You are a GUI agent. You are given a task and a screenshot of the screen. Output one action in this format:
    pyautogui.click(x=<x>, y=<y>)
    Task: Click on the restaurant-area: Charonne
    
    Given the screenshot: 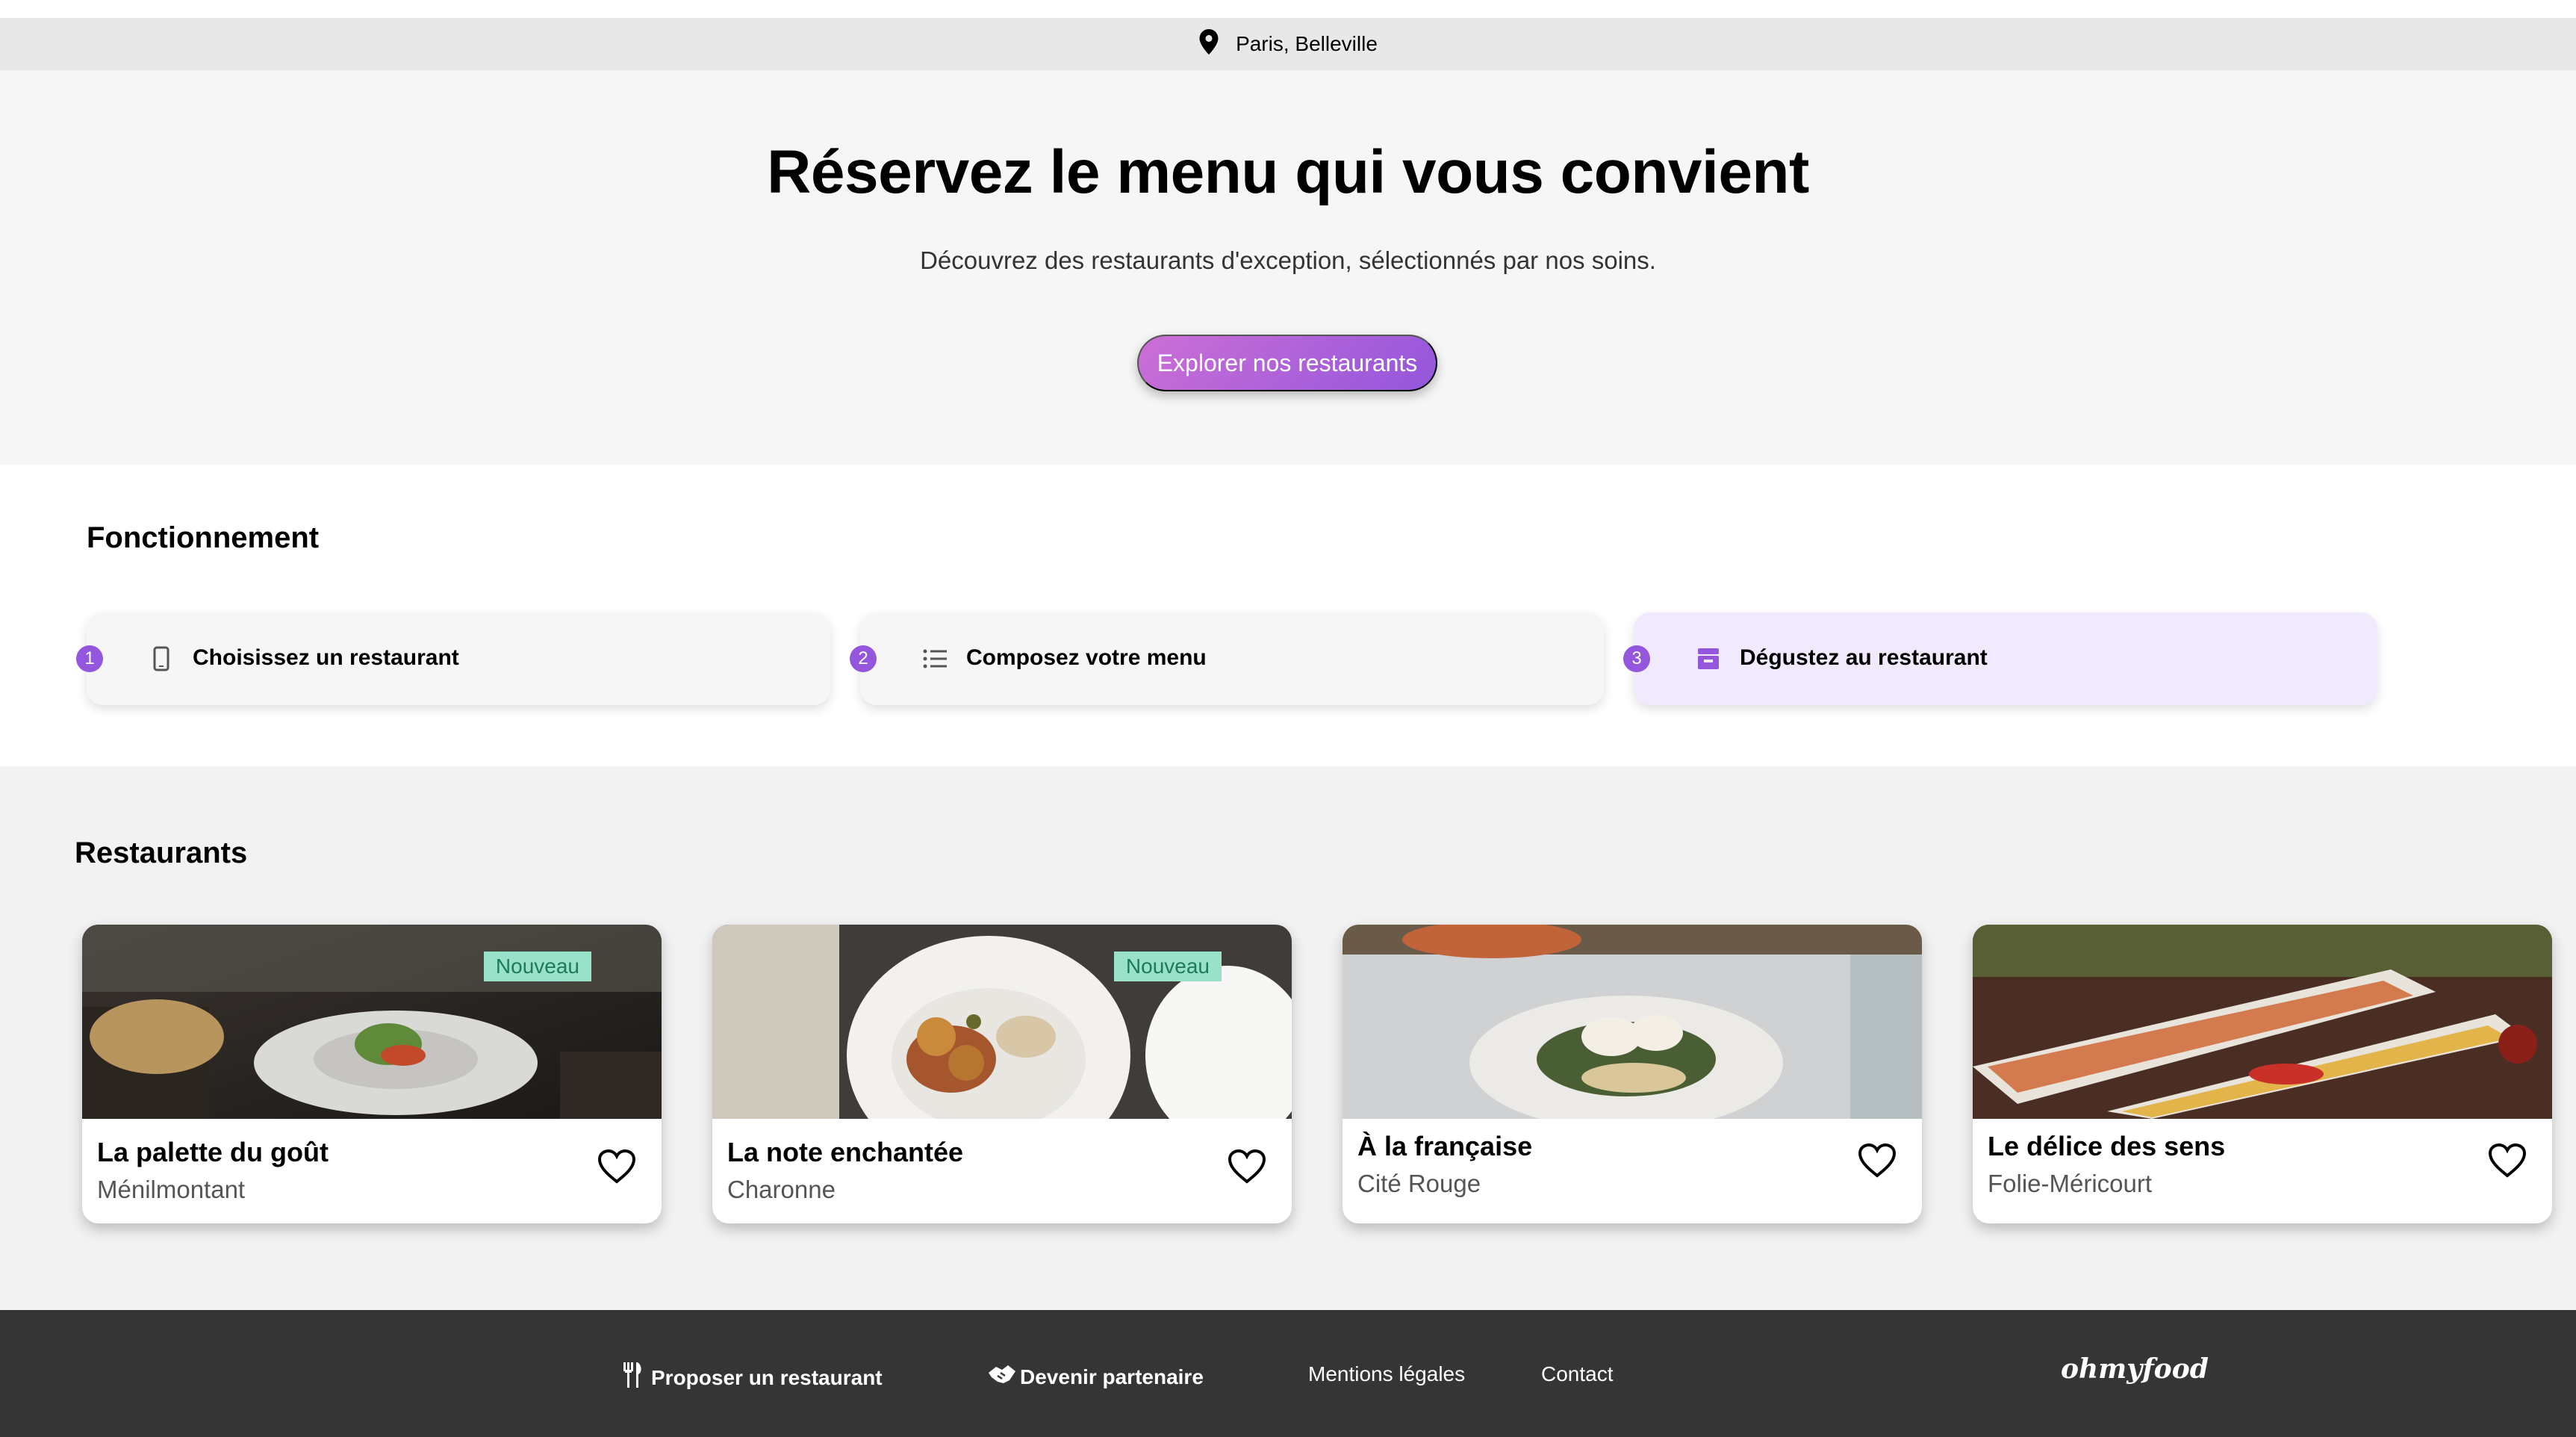 What is the action you would take?
    pyautogui.click(x=781, y=1189)
    